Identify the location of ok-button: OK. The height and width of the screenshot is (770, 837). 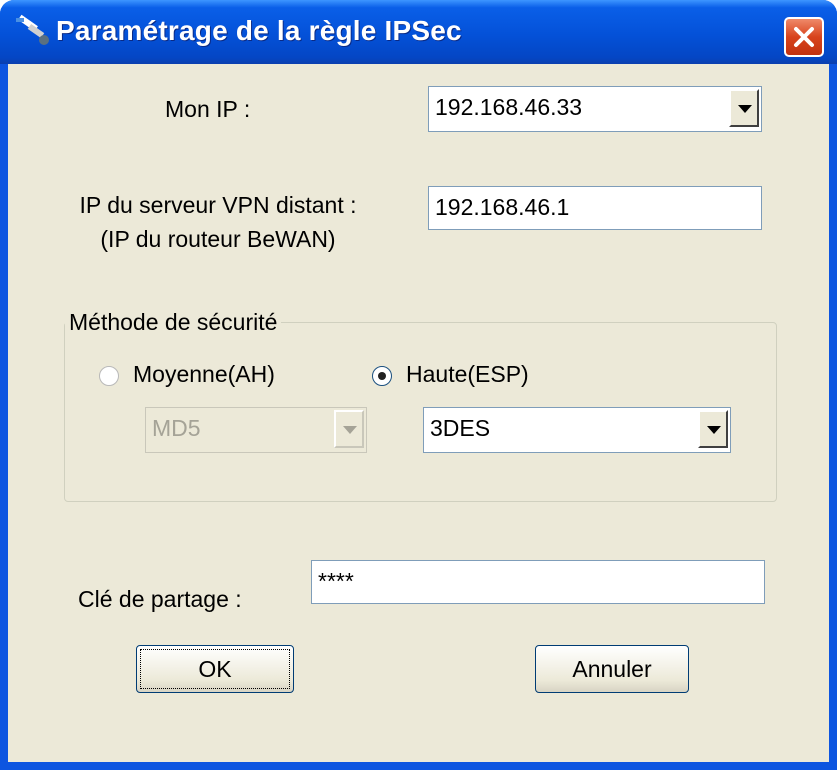
(215, 669).